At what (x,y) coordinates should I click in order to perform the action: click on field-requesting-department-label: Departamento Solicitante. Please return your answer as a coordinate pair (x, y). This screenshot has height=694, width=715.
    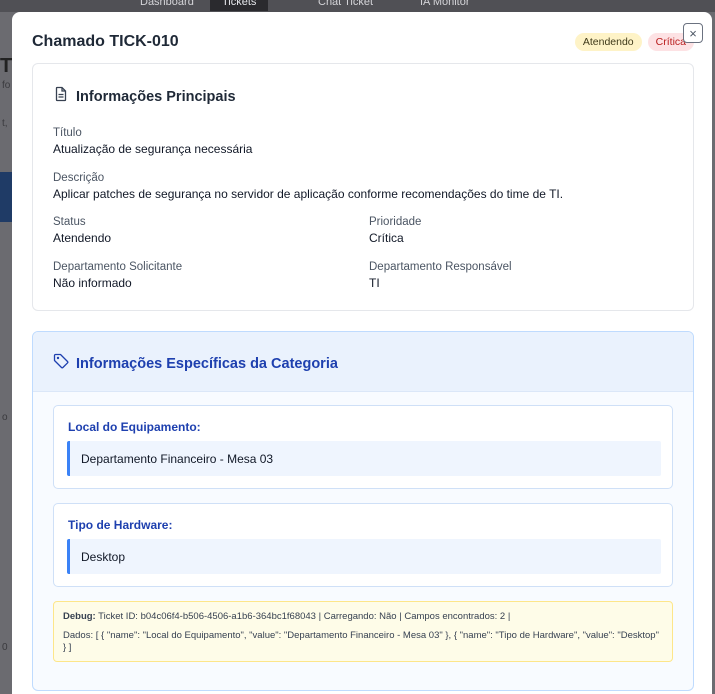
    Looking at the image, I should click on (118, 267).